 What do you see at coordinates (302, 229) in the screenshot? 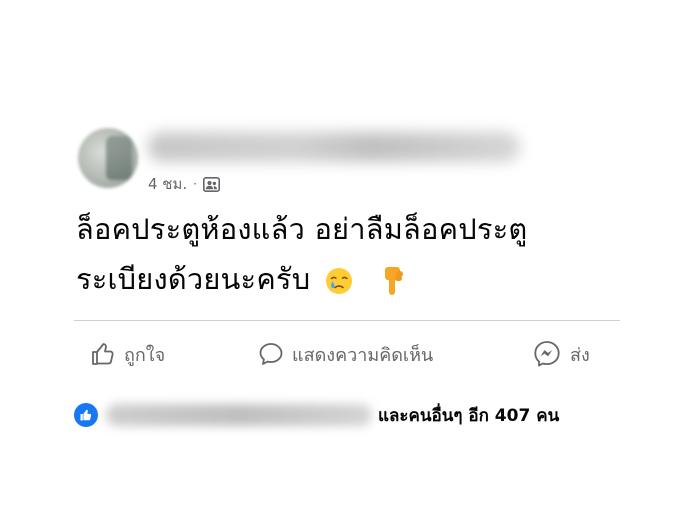
I see `post-text-line-1: ล็อคประตูห้องแล้ว อย่าลืมล็อคประตู` at bounding box center [302, 229].